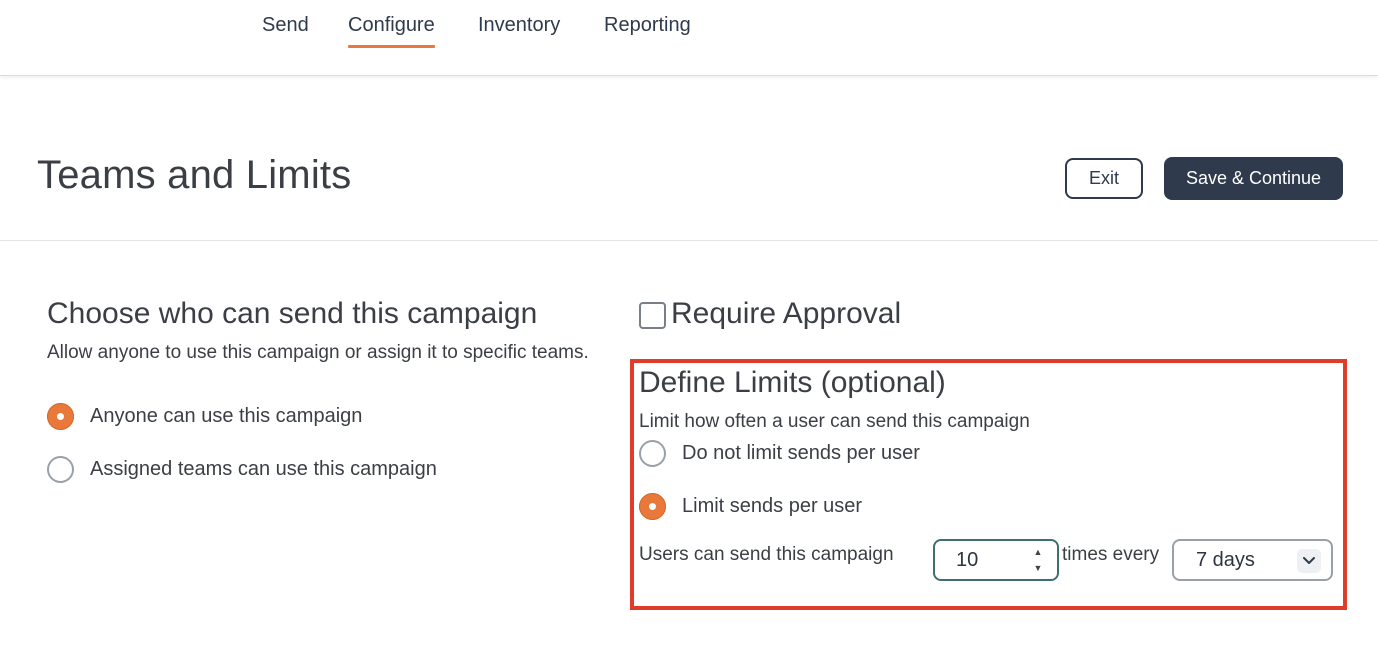  Describe the element at coordinates (1225, 560) in the screenshot. I see `period-selected-value: 7 days` at that location.